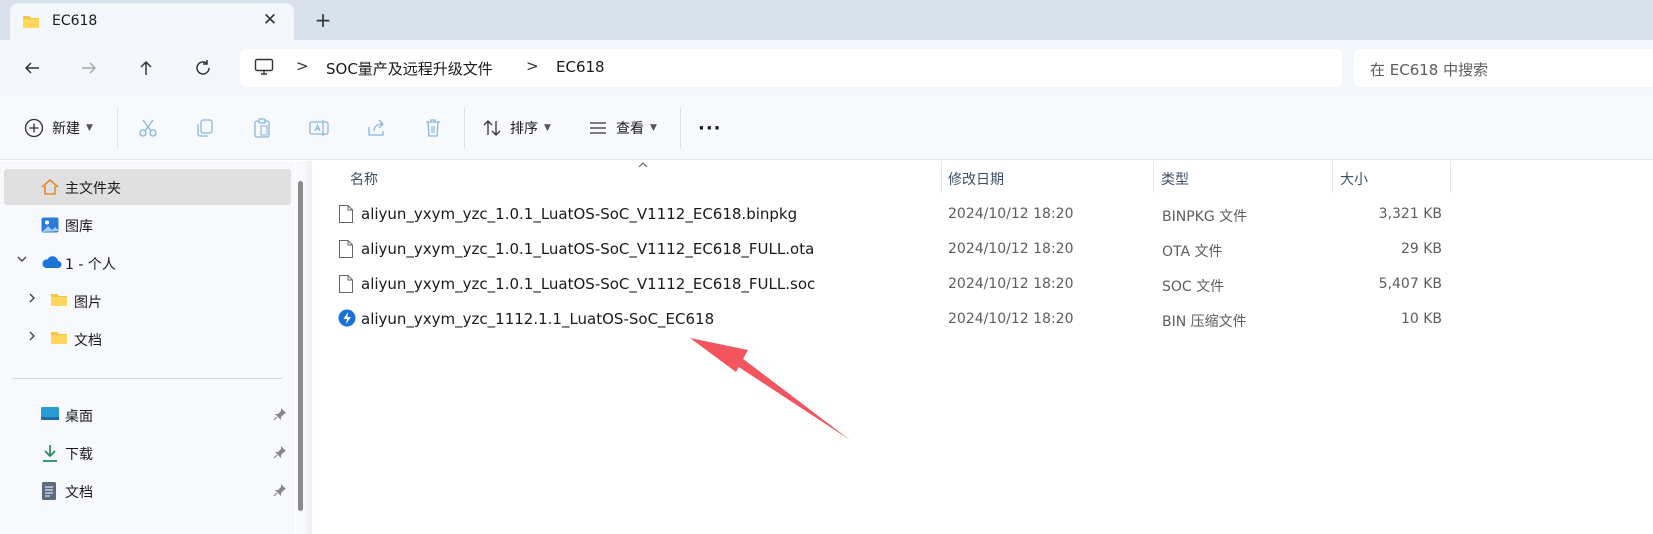 This screenshot has height=534, width=1653. I want to click on rename-icon, so click(319, 128).